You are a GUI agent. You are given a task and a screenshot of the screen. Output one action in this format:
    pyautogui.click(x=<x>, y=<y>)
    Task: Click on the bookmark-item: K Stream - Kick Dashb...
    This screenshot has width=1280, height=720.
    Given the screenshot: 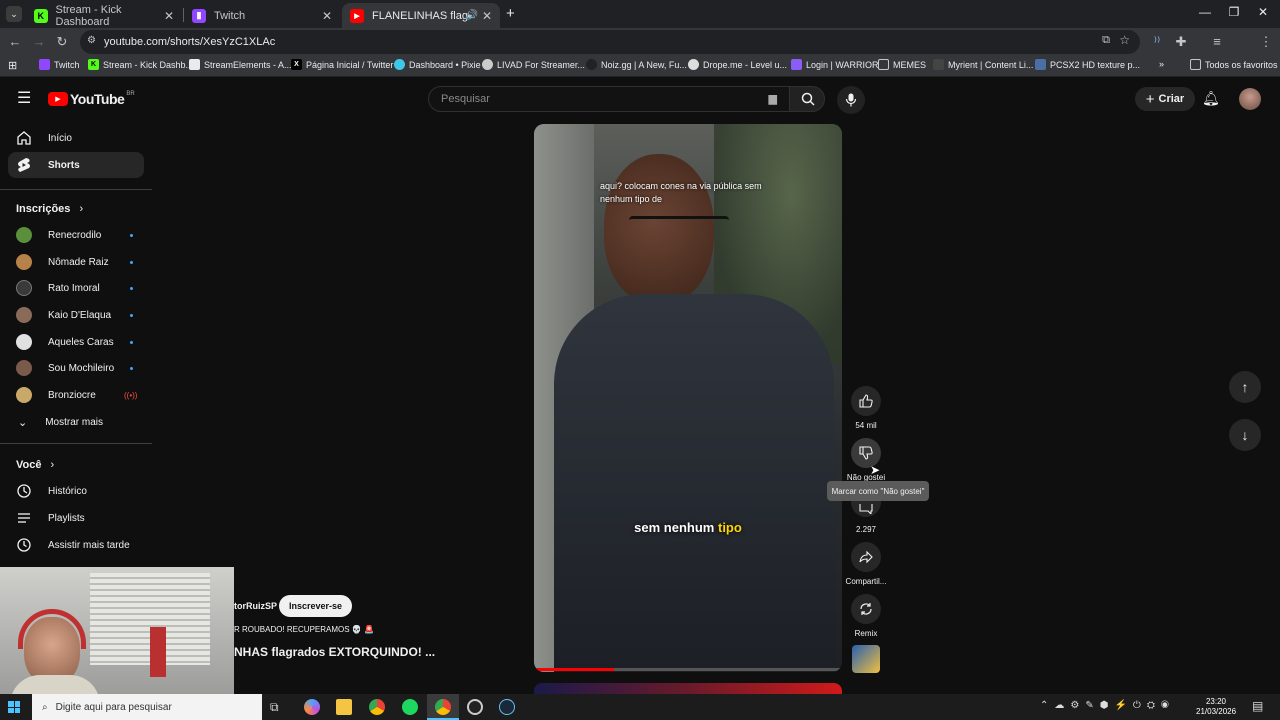 What is the action you would take?
    pyautogui.click(x=140, y=64)
    